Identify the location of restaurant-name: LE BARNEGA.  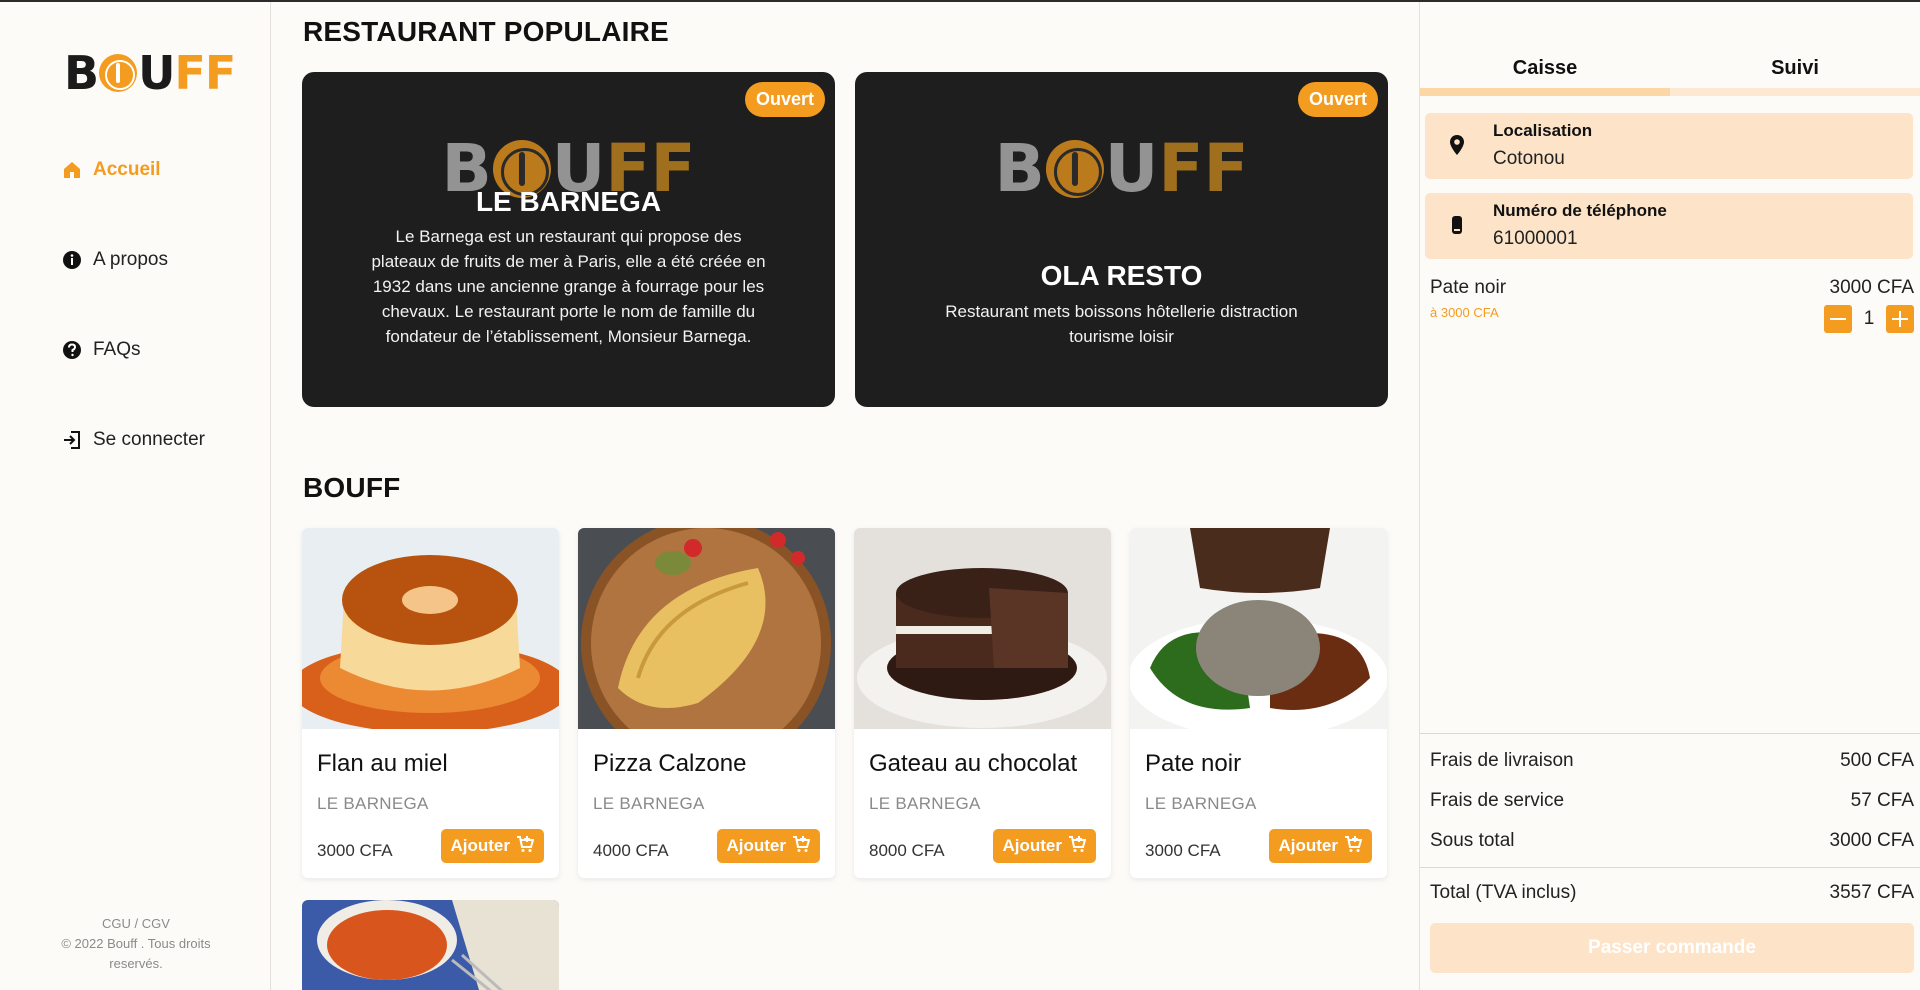
(568, 201).